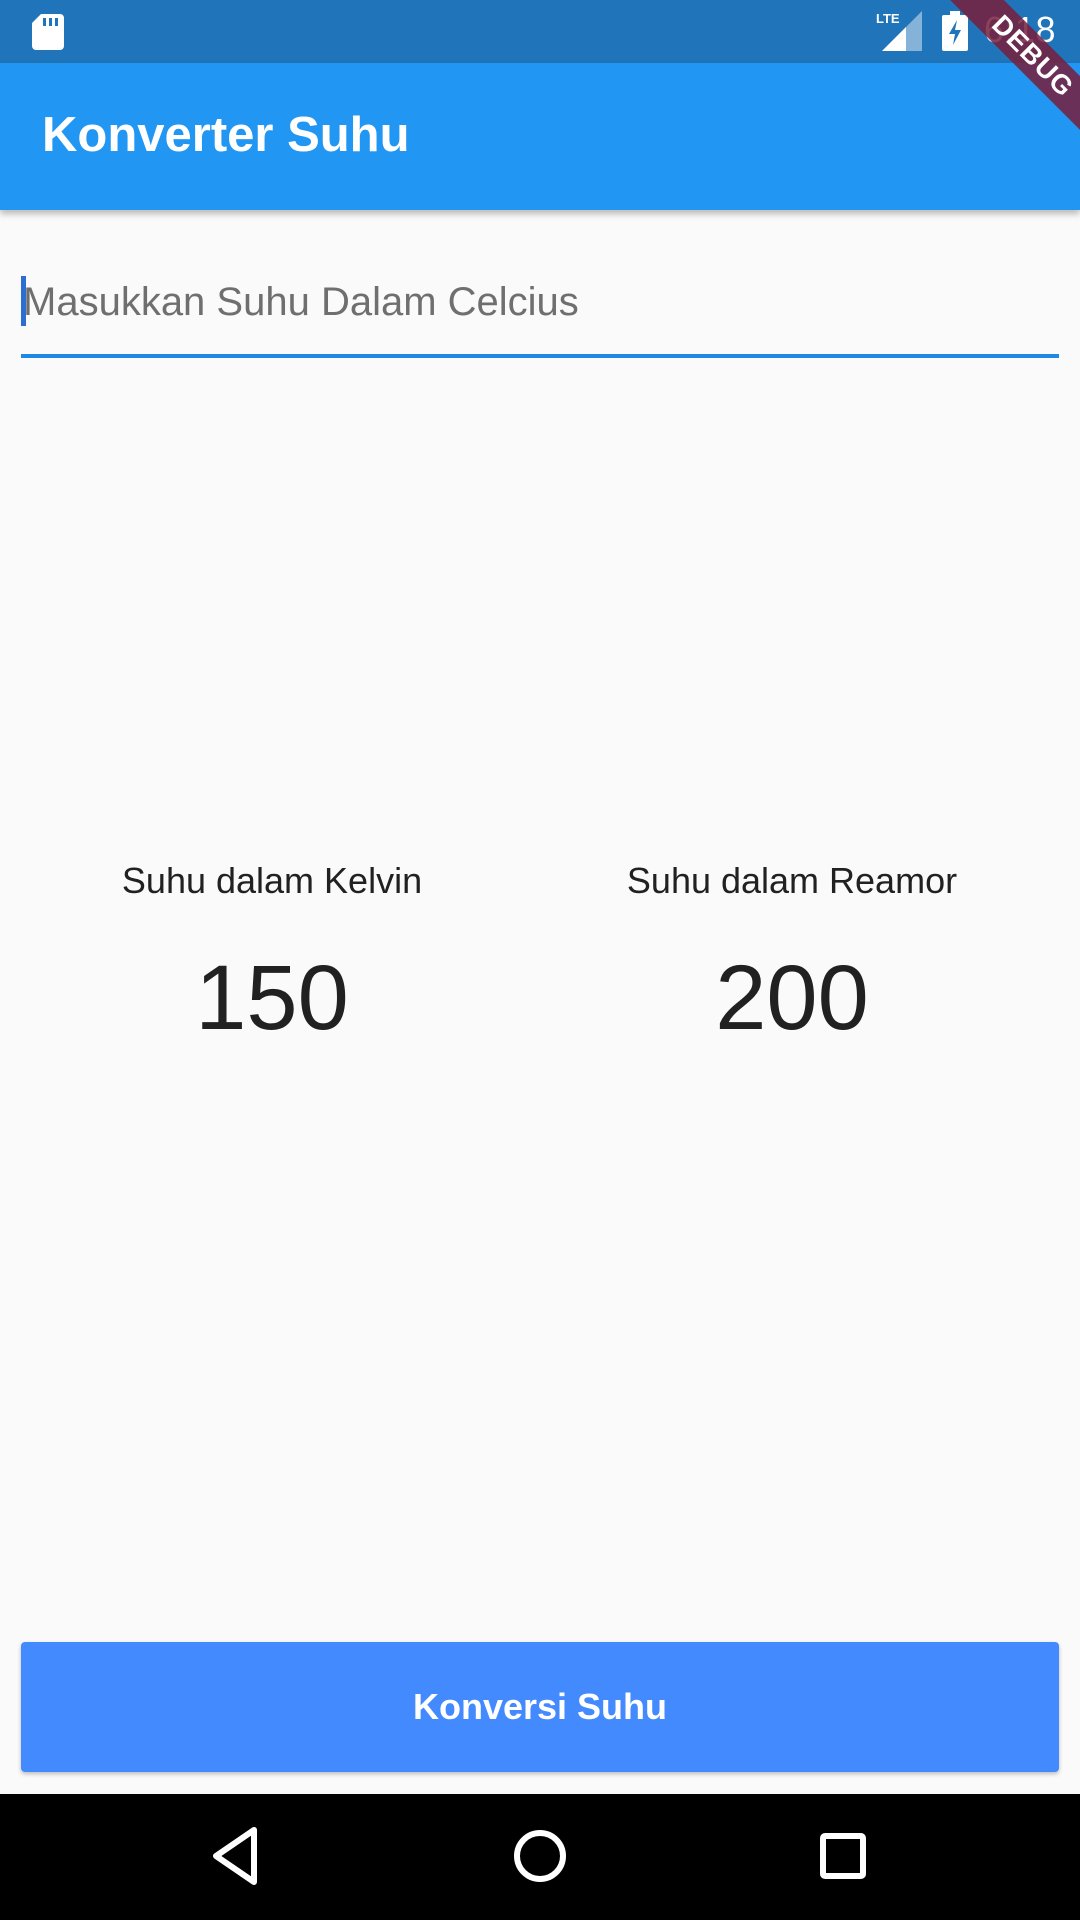  Describe the element at coordinates (888, 18) in the screenshot. I see `network-label: LTE` at that location.